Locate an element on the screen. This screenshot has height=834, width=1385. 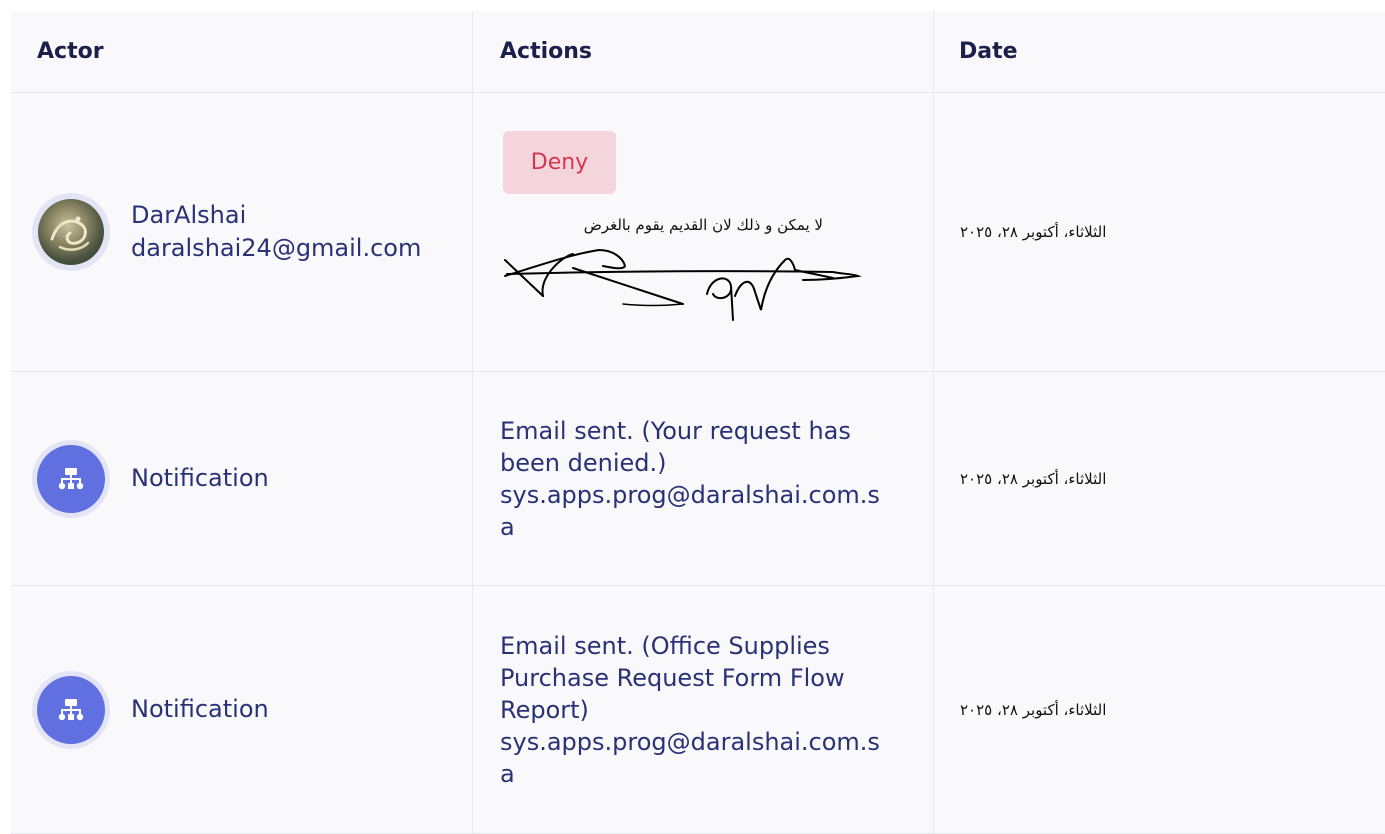
table-row-3-date: الثلاثاء، أكتوبر ٢٨، ٢٠٢٥ is located at coordinates (1159, 710).